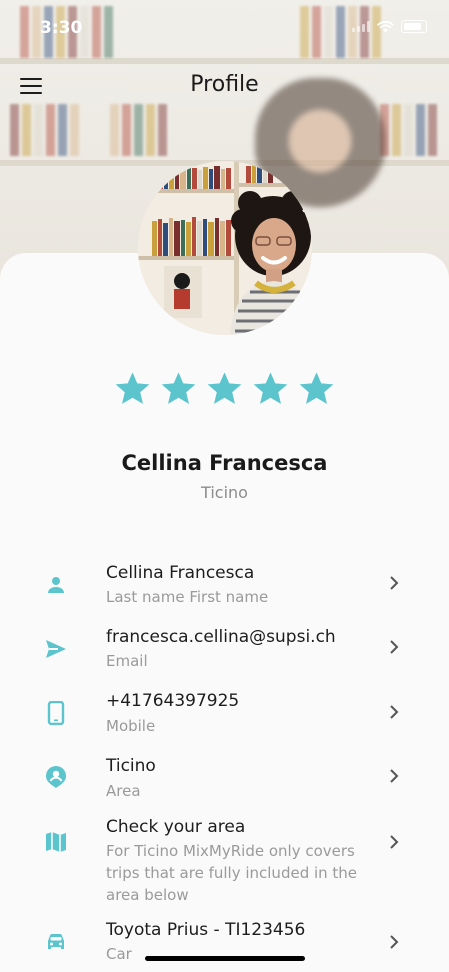  Describe the element at coordinates (224, 780) in the screenshot. I see `detail-row-area: Ticino Area` at that location.